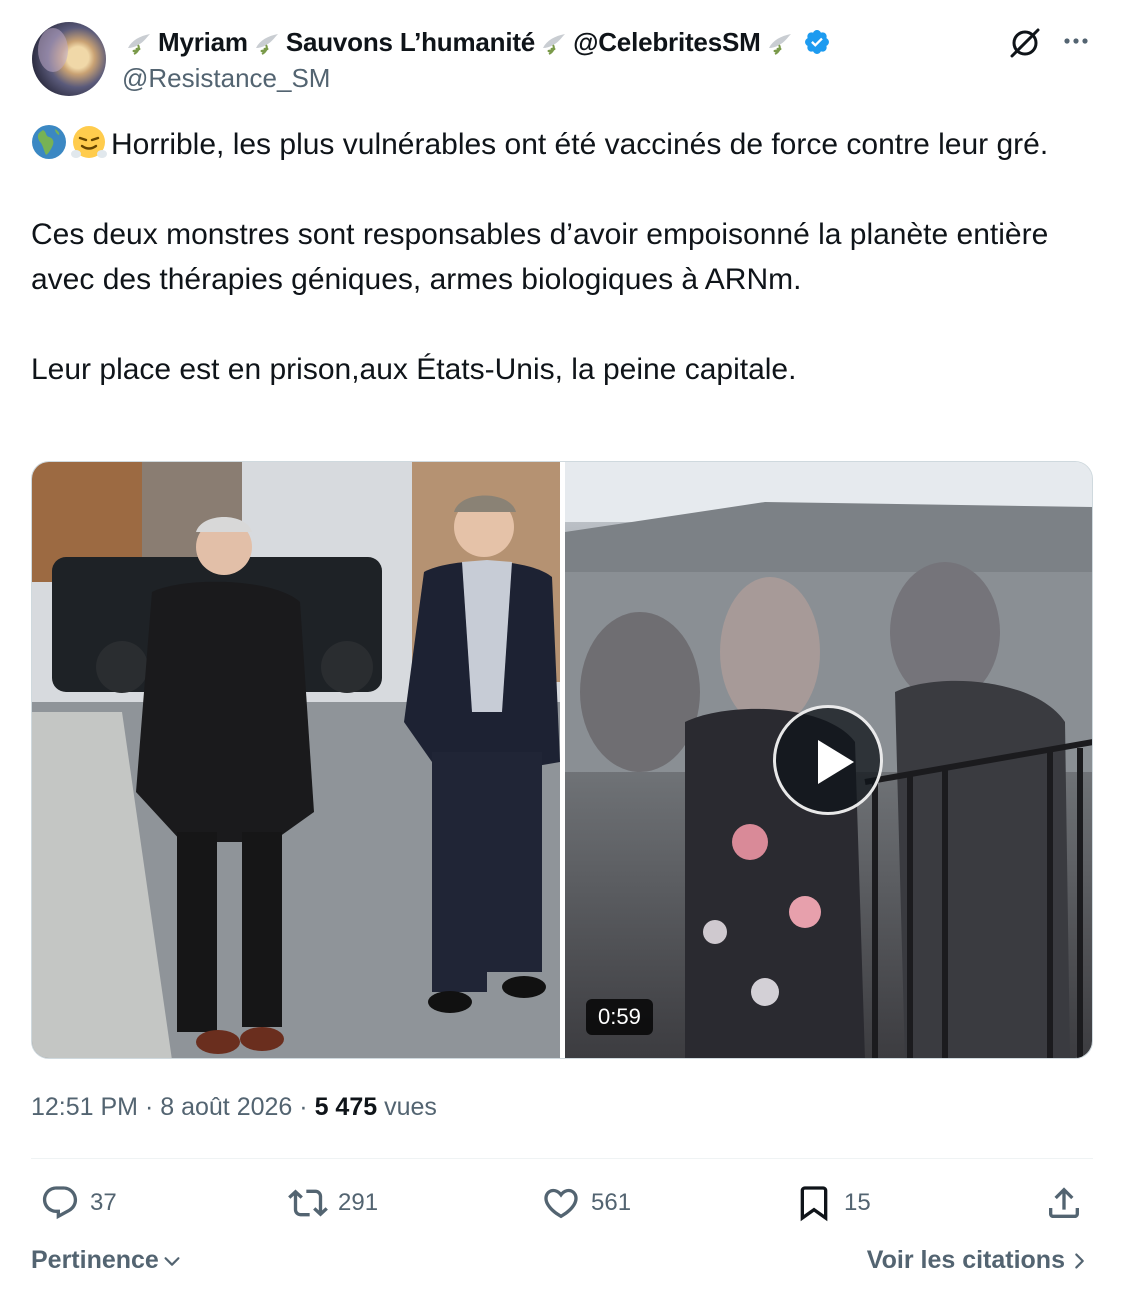 This screenshot has height=1301, width=1123. What do you see at coordinates (619, 1017) in the screenshot?
I see `video-duration: 0:59` at bounding box center [619, 1017].